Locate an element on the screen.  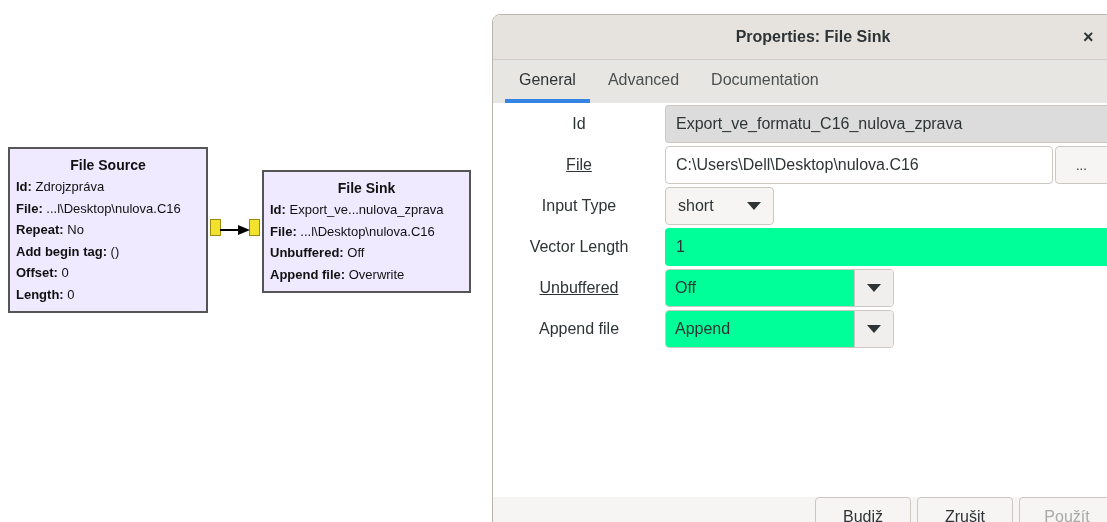
field-label: Append file is located at coordinates (579, 329).